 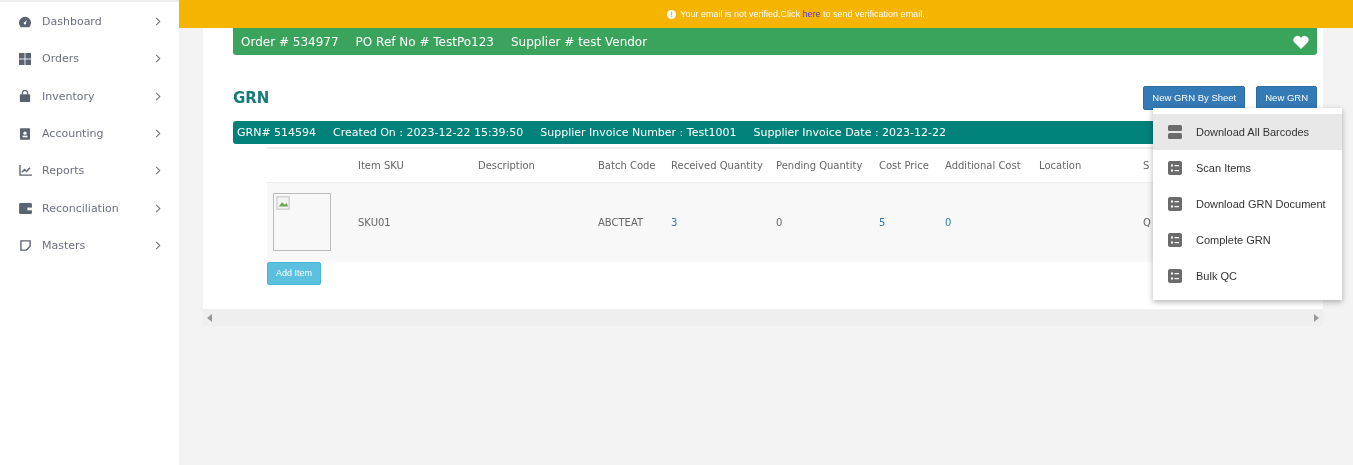 I want to click on sidebar-item: Dashboard, so click(x=89, y=22).